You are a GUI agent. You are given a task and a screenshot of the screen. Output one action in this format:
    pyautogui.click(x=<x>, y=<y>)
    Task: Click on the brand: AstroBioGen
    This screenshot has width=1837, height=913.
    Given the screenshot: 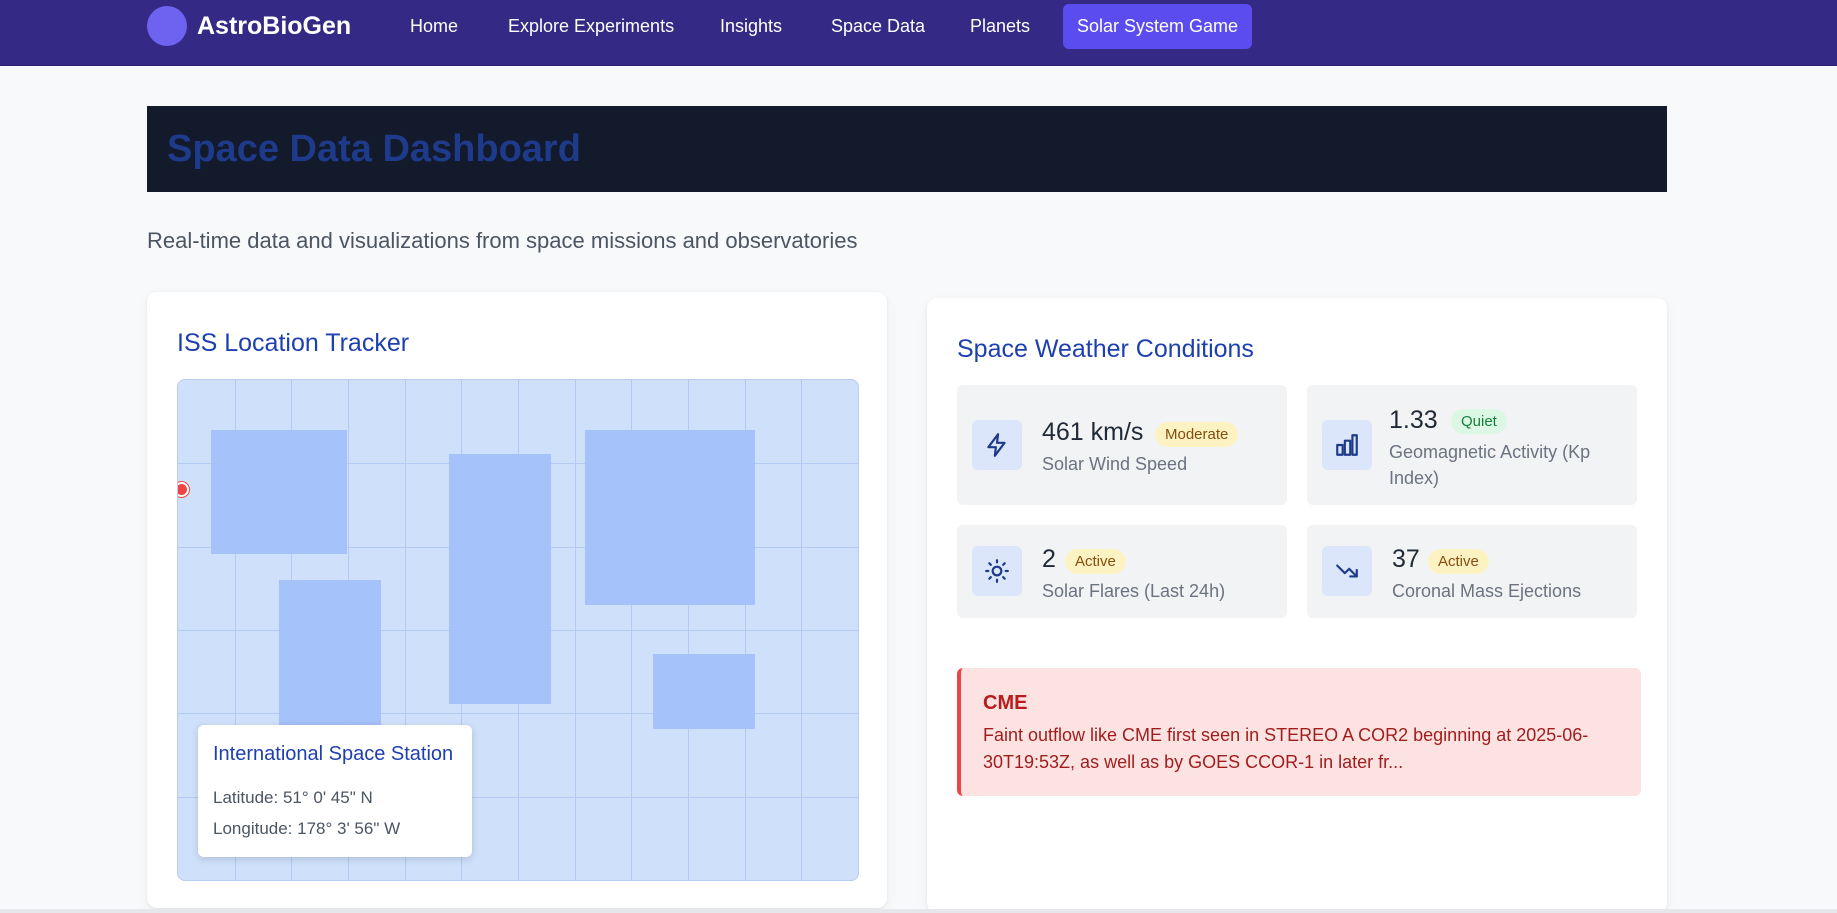 What is the action you would take?
    pyautogui.click(x=249, y=26)
    